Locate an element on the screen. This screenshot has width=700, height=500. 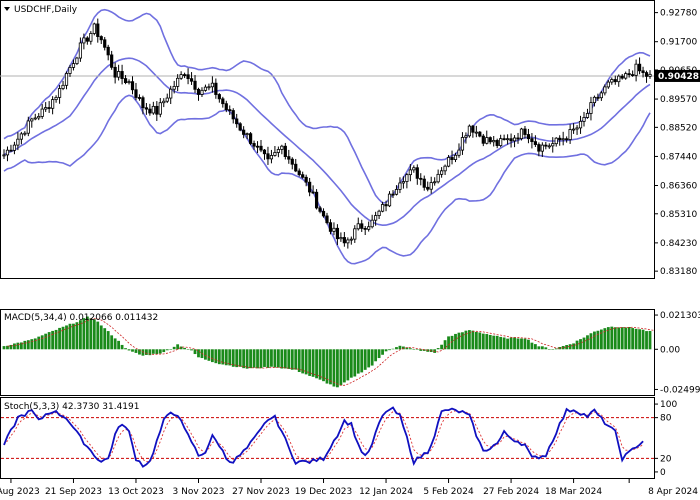
macd-axis-label: 0.00 is located at coordinates (670, 350).